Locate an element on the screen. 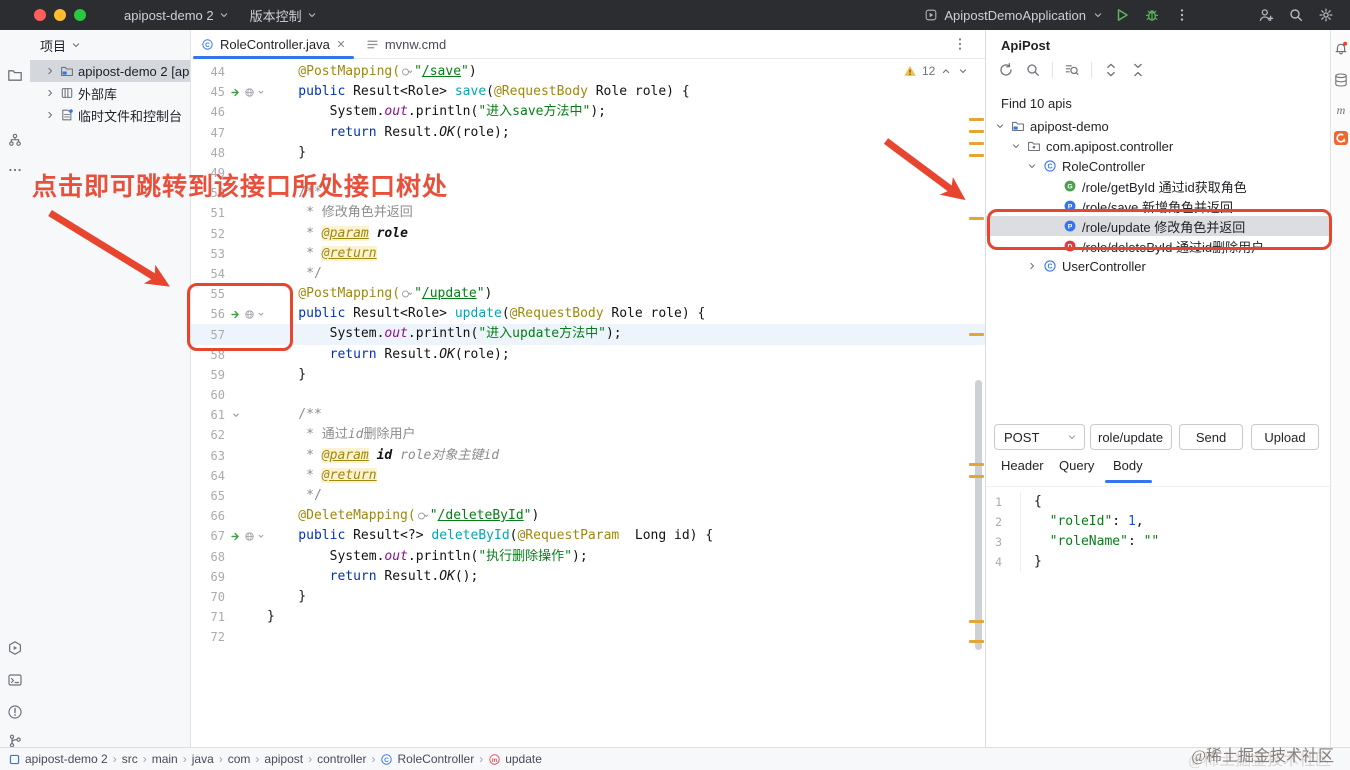 Image resolution: width=1350 pixels, height=770 pixels. project-tree-item: 外部库 is located at coordinates (110, 93).